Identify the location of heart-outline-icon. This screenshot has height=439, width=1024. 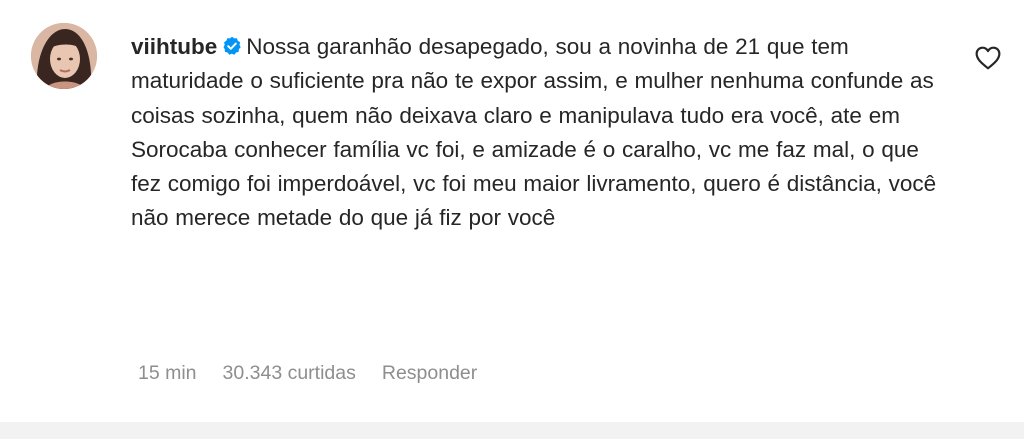
(988, 58).